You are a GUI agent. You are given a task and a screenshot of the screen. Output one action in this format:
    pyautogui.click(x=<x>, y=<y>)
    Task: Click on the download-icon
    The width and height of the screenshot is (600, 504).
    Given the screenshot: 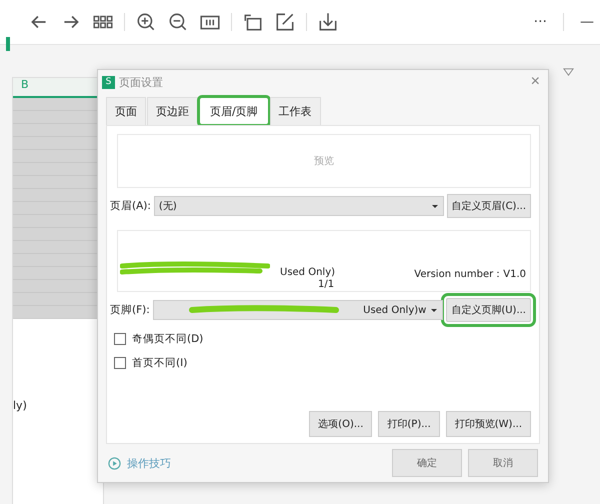 What is the action you would take?
    pyautogui.click(x=328, y=22)
    